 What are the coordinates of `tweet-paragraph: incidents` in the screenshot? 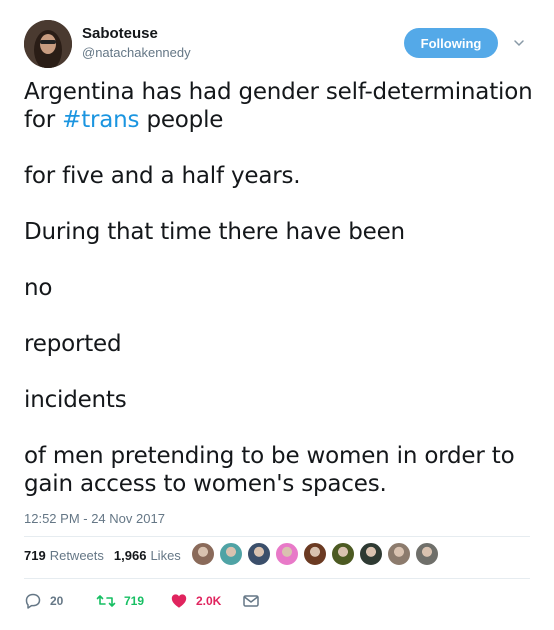 It's located at (75, 400).